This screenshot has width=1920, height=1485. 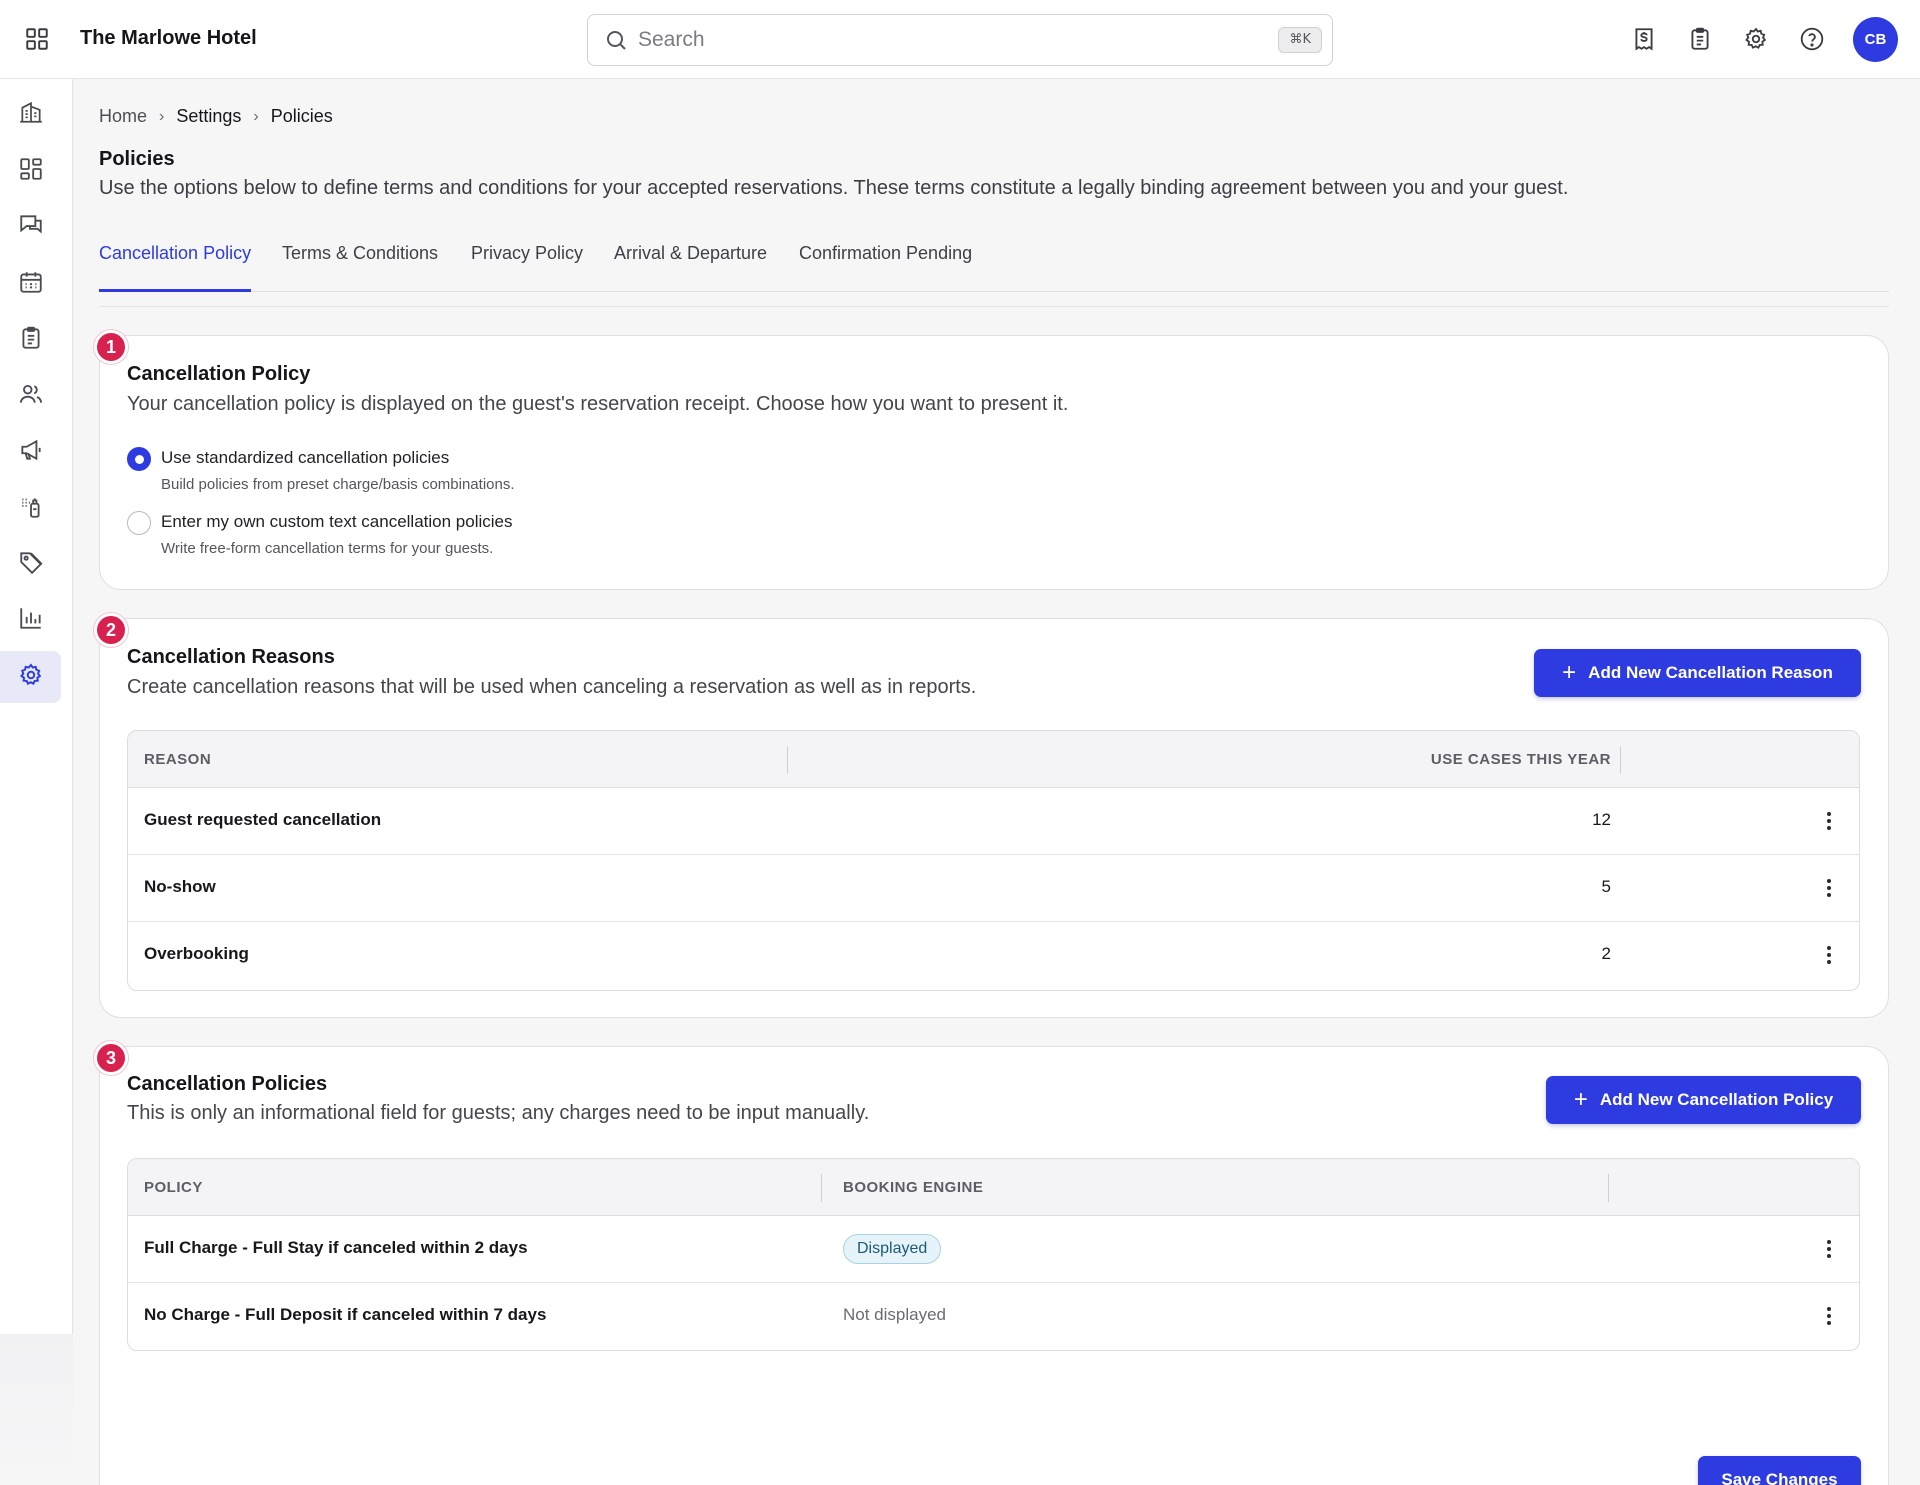 I want to click on page-title: Policies, so click(x=137, y=159).